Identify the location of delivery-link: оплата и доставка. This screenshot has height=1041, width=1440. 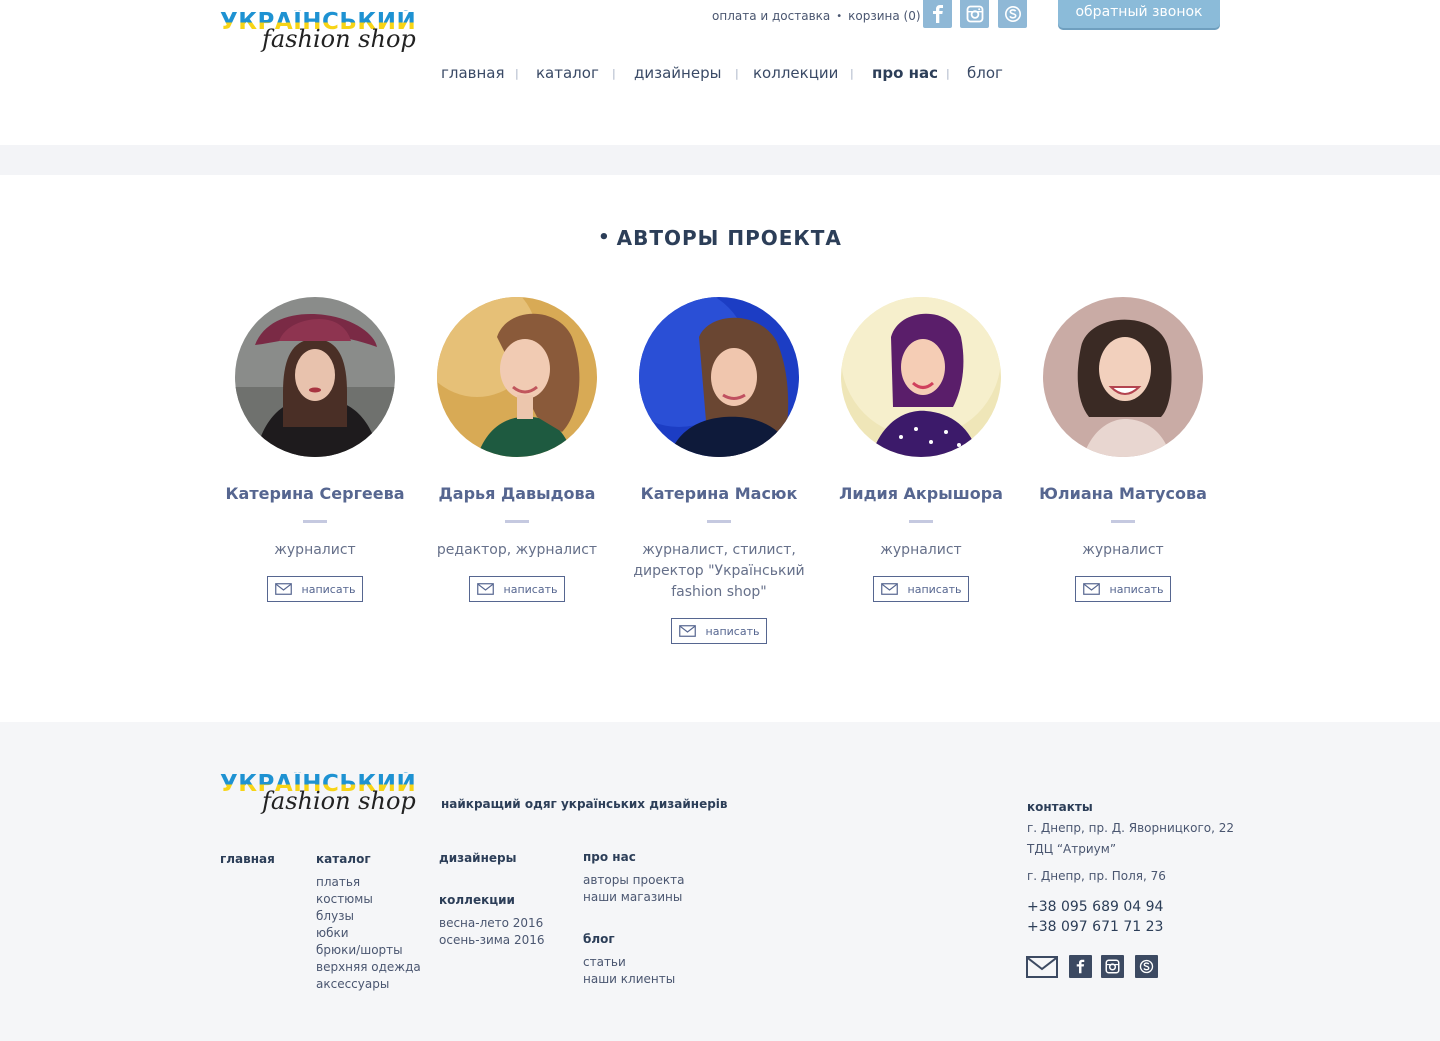
(771, 16).